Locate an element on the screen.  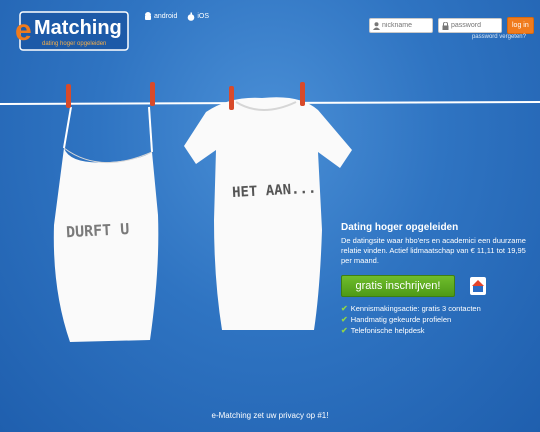
trust-badge-icon is located at coordinates (478, 286).